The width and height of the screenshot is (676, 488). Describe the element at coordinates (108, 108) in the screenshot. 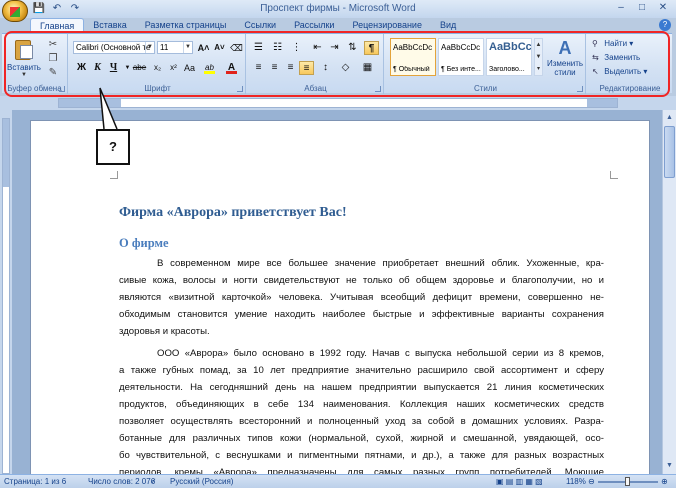

I see `callout-pointer` at that location.